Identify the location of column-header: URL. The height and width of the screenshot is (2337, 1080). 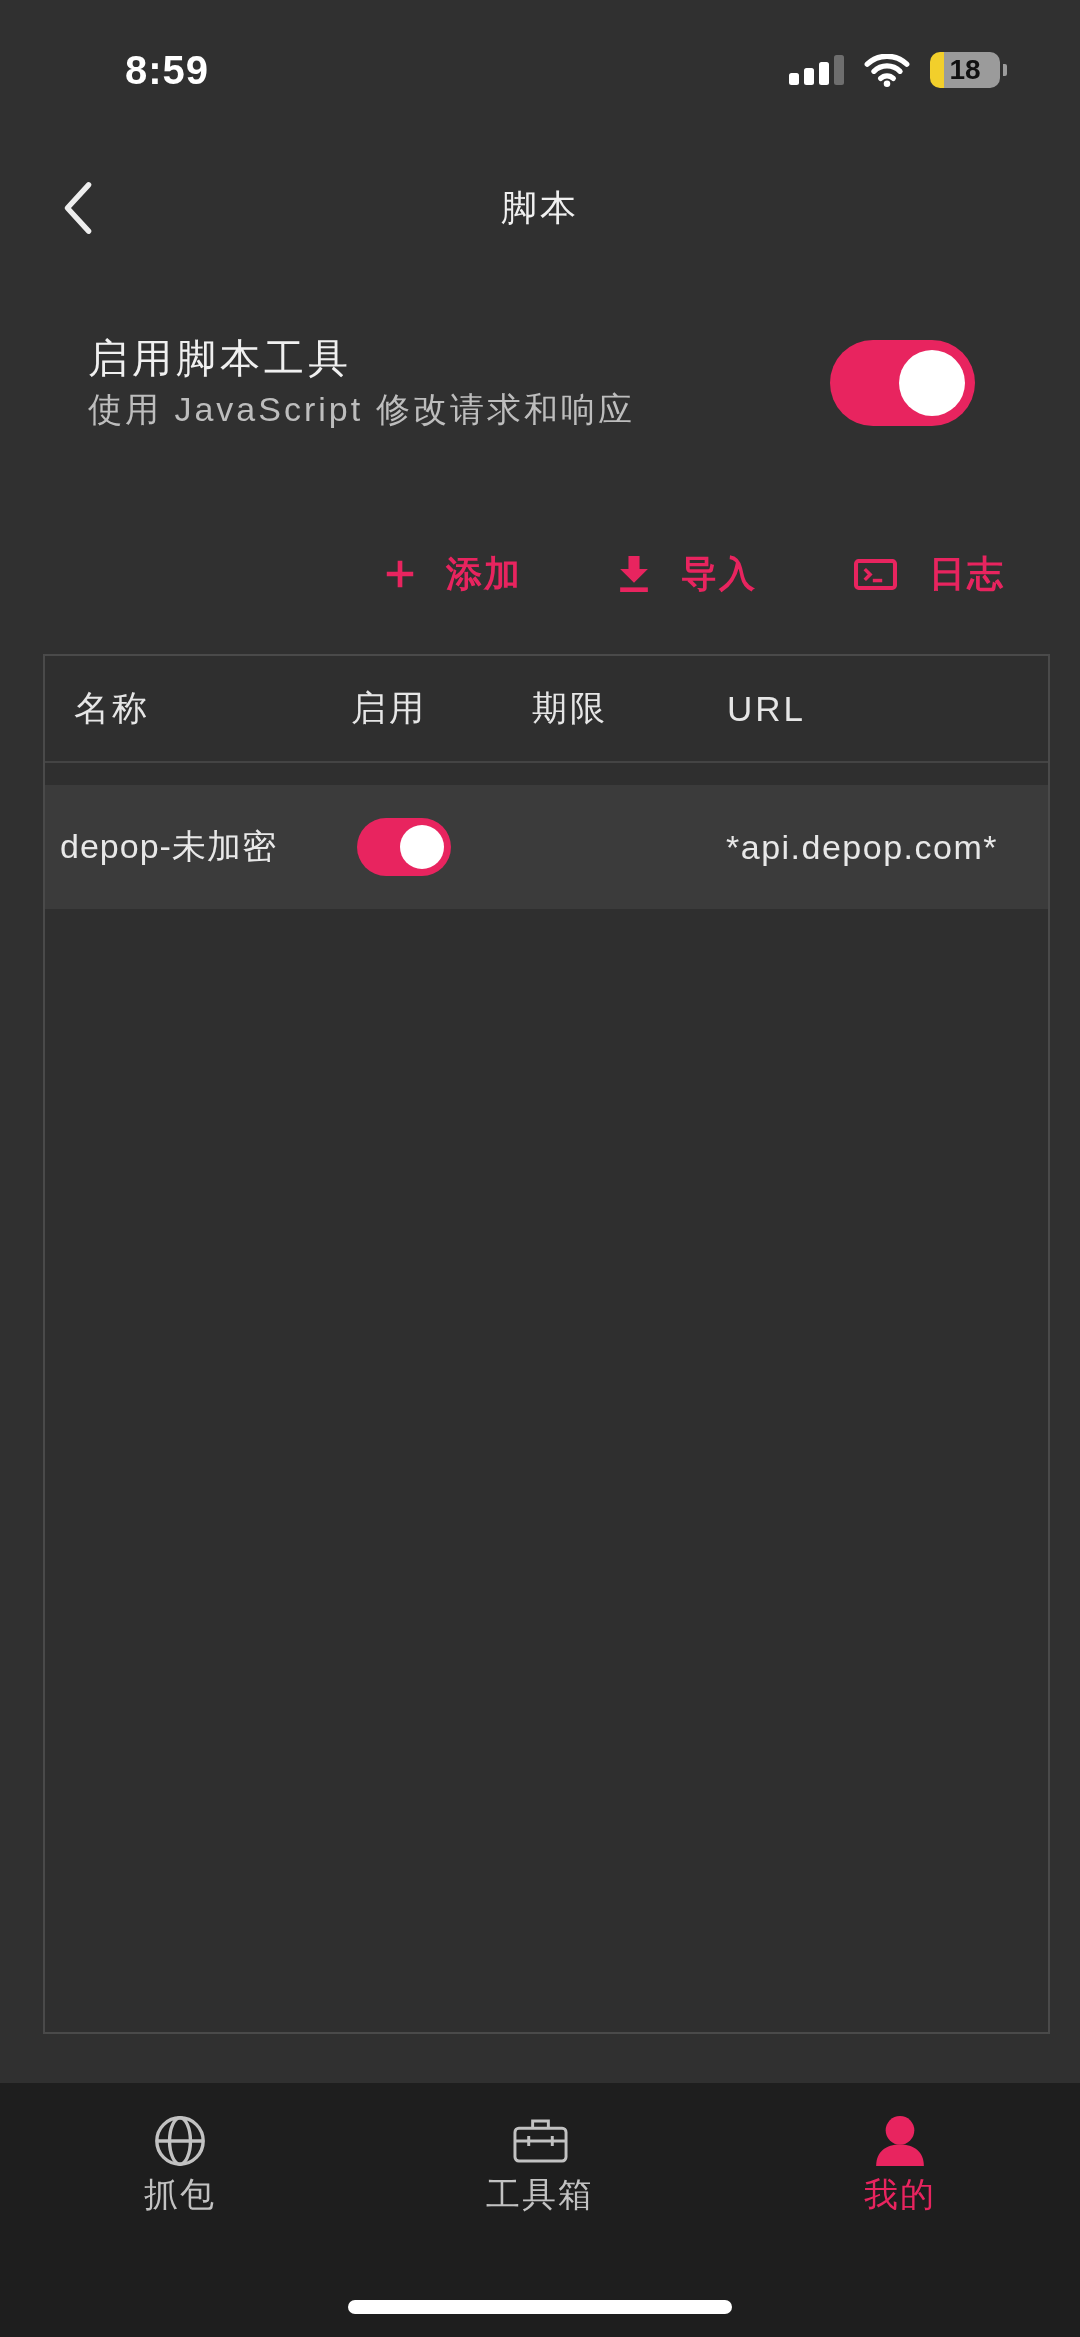
(767, 708).